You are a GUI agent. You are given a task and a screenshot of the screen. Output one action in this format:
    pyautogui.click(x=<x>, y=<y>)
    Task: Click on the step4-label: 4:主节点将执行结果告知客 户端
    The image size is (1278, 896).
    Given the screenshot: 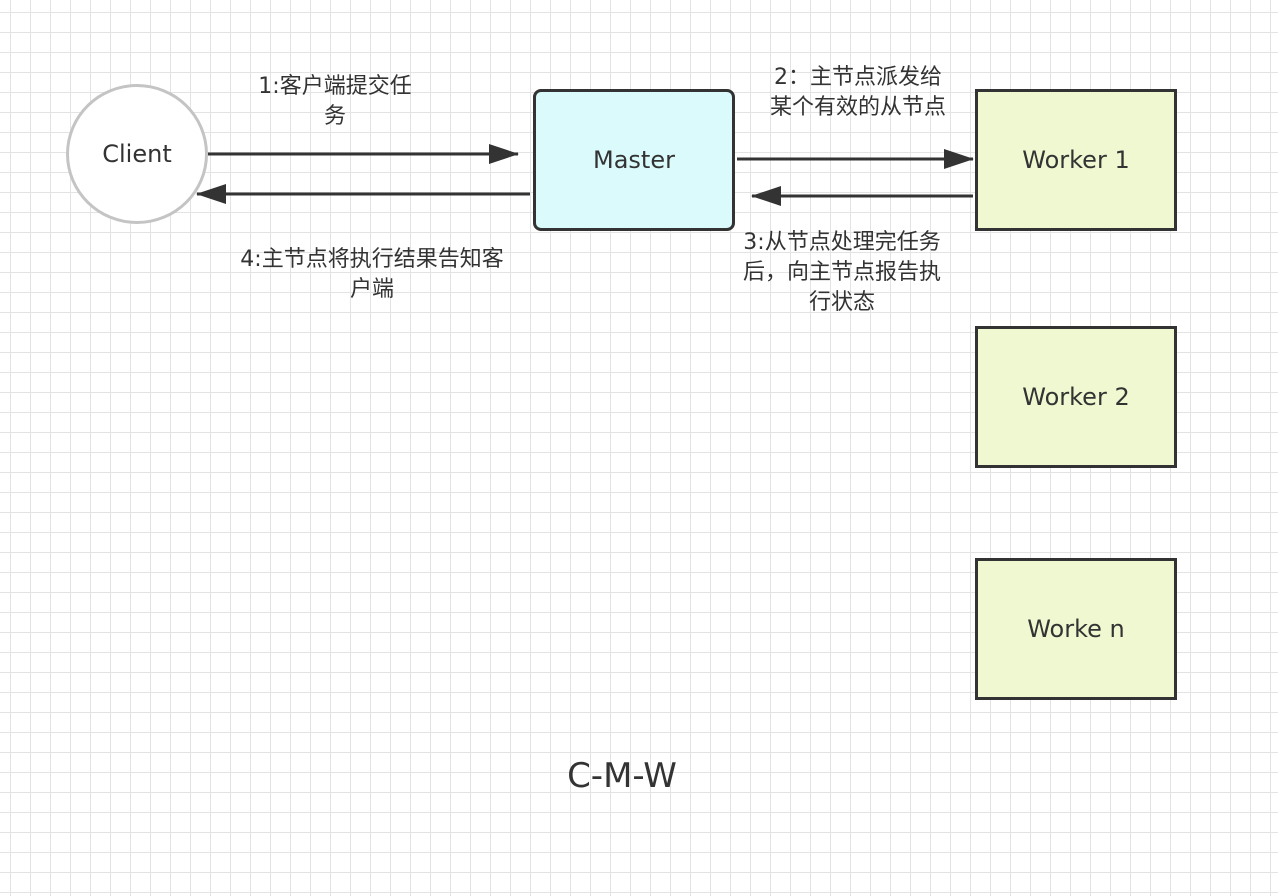 What is the action you would take?
    pyautogui.click(x=372, y=275)
    